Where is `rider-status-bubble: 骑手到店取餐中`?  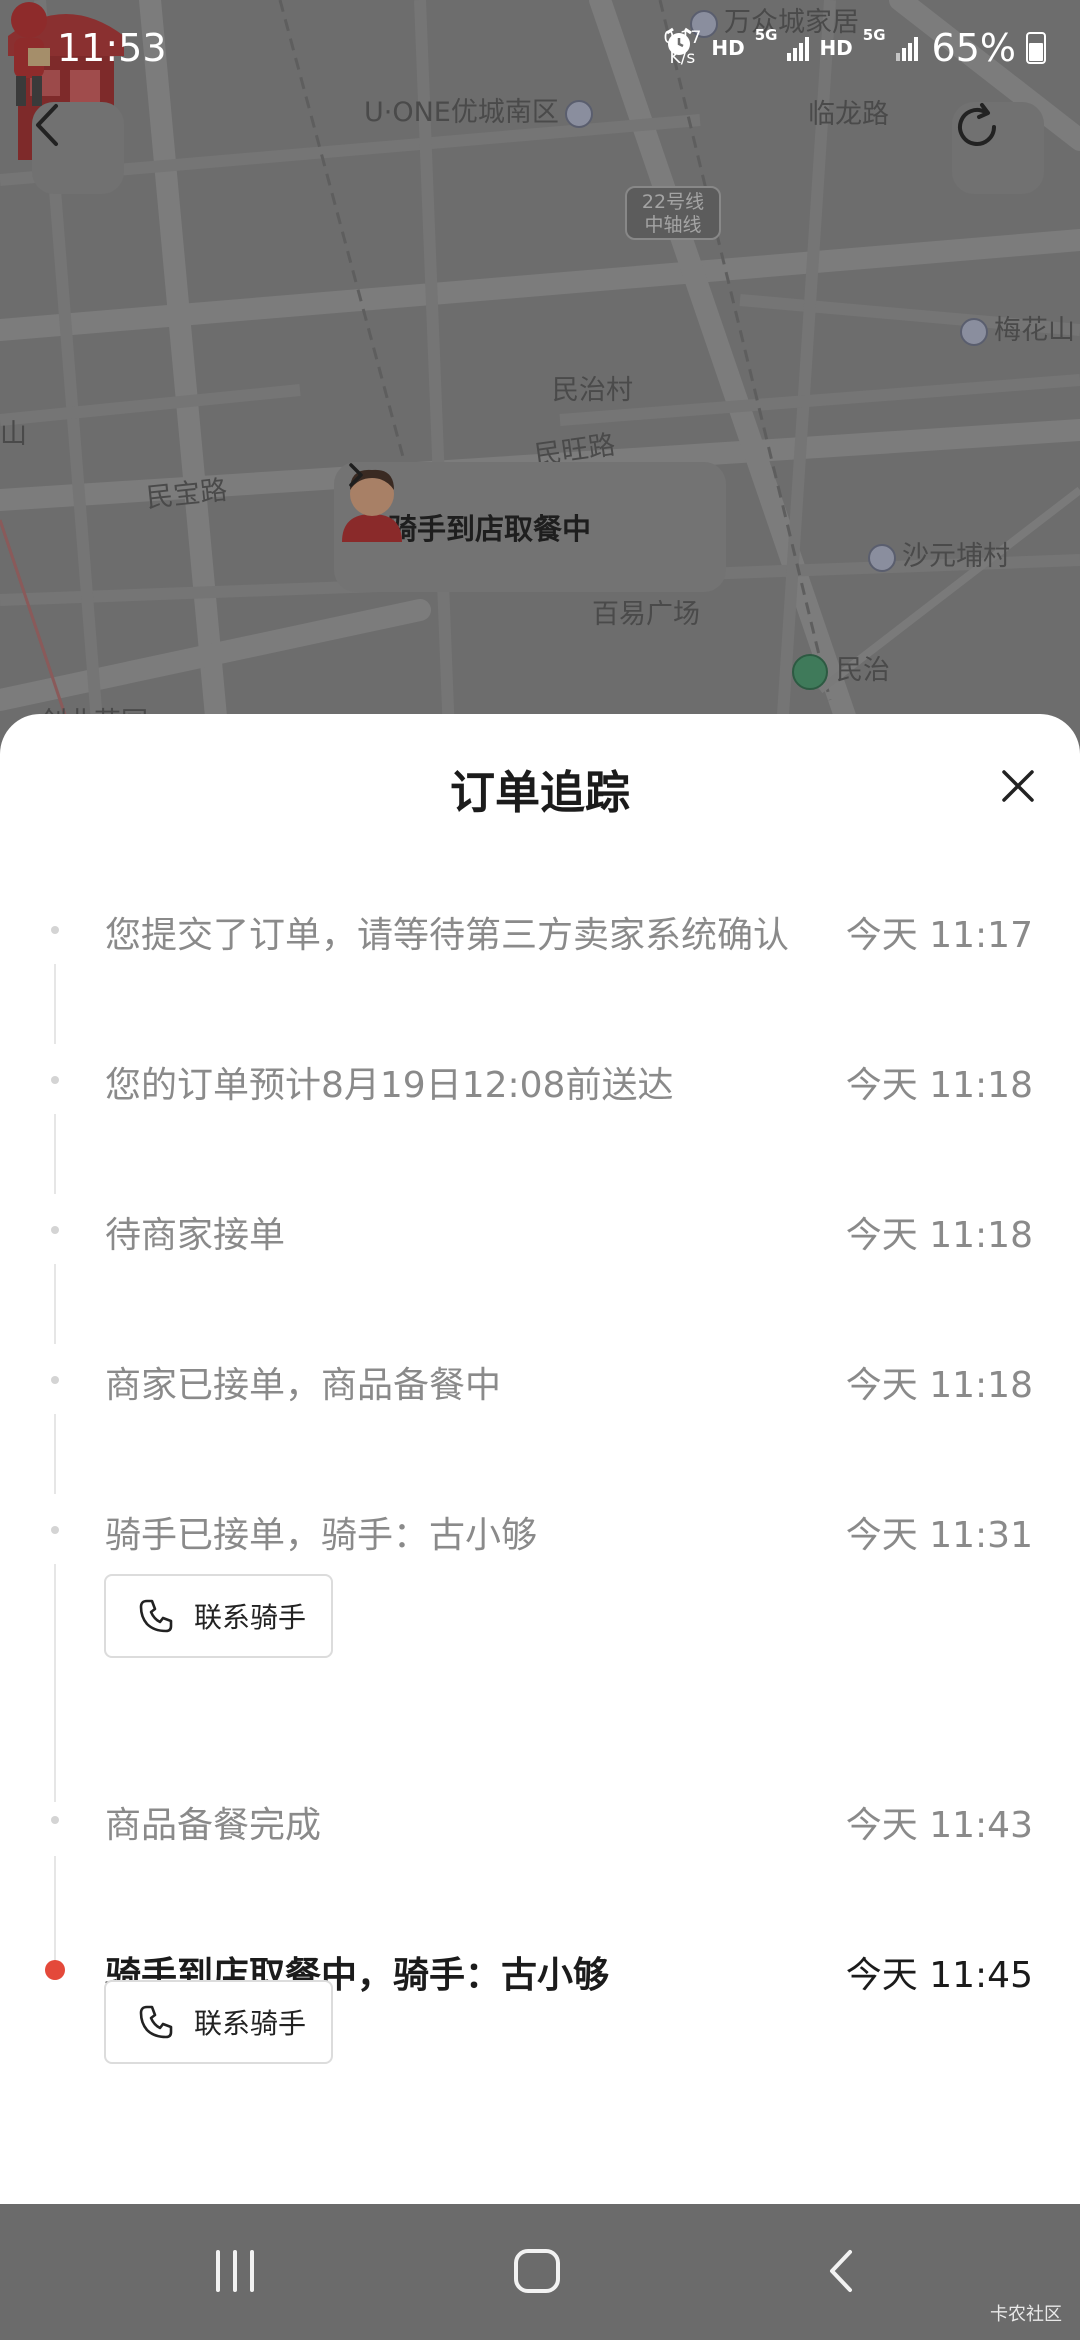 rider-status-bubble: 骑手到店取餐中 is located at coordinates (530, 527).